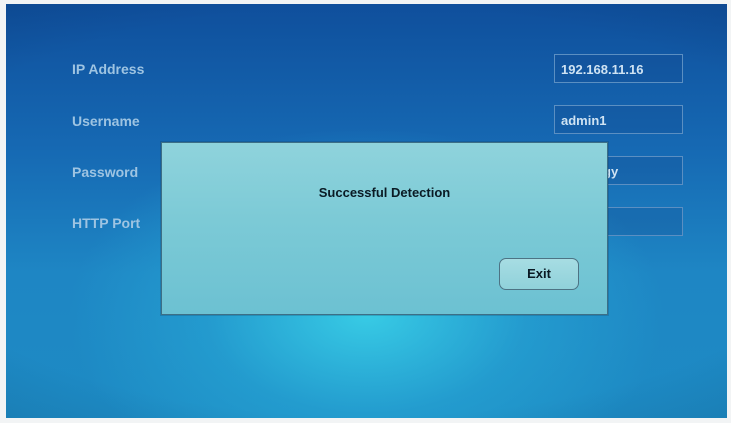  What do you see at coordinates (539, 274) in the screenshot?
I see `exit-button: Exit` at bounding box center [539, 274].